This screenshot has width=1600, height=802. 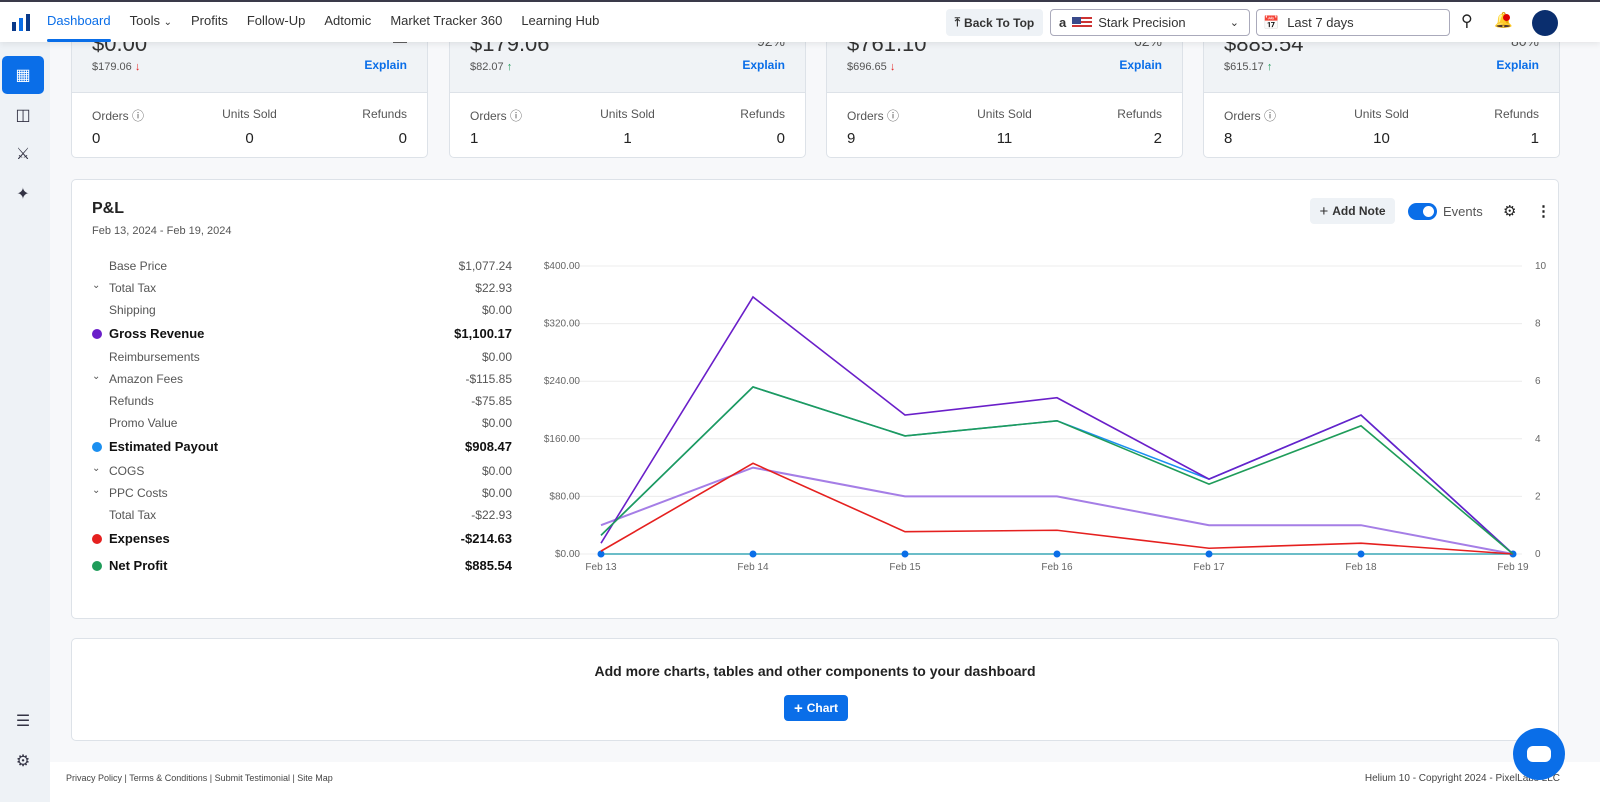 What do you see at coordinates (157, 333) in the screenshot?
I see `pl-row-label: Gross Revenue` at bounding box center [157, 333].